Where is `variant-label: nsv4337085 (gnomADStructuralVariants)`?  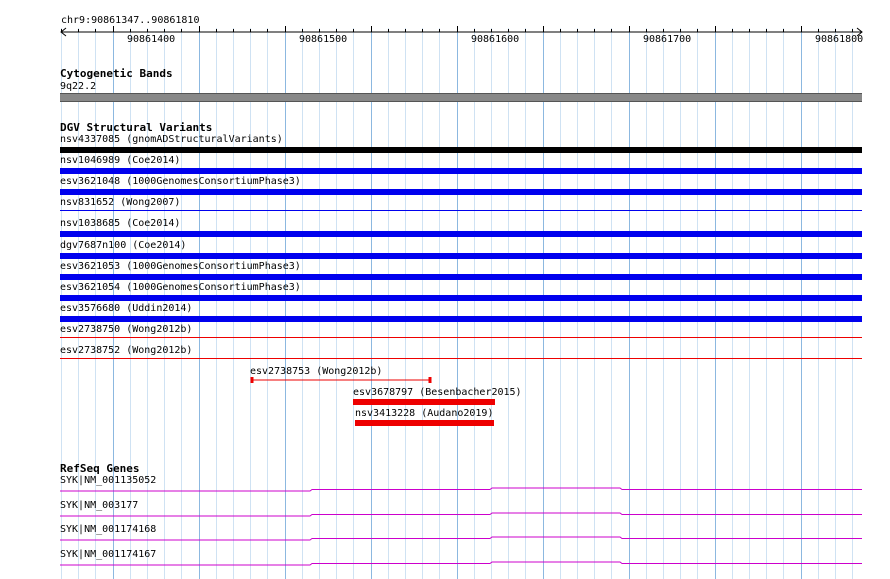 variant-label: nsv4337085 (gnomADStructuralVariants) is located at coordinates (171, 139).